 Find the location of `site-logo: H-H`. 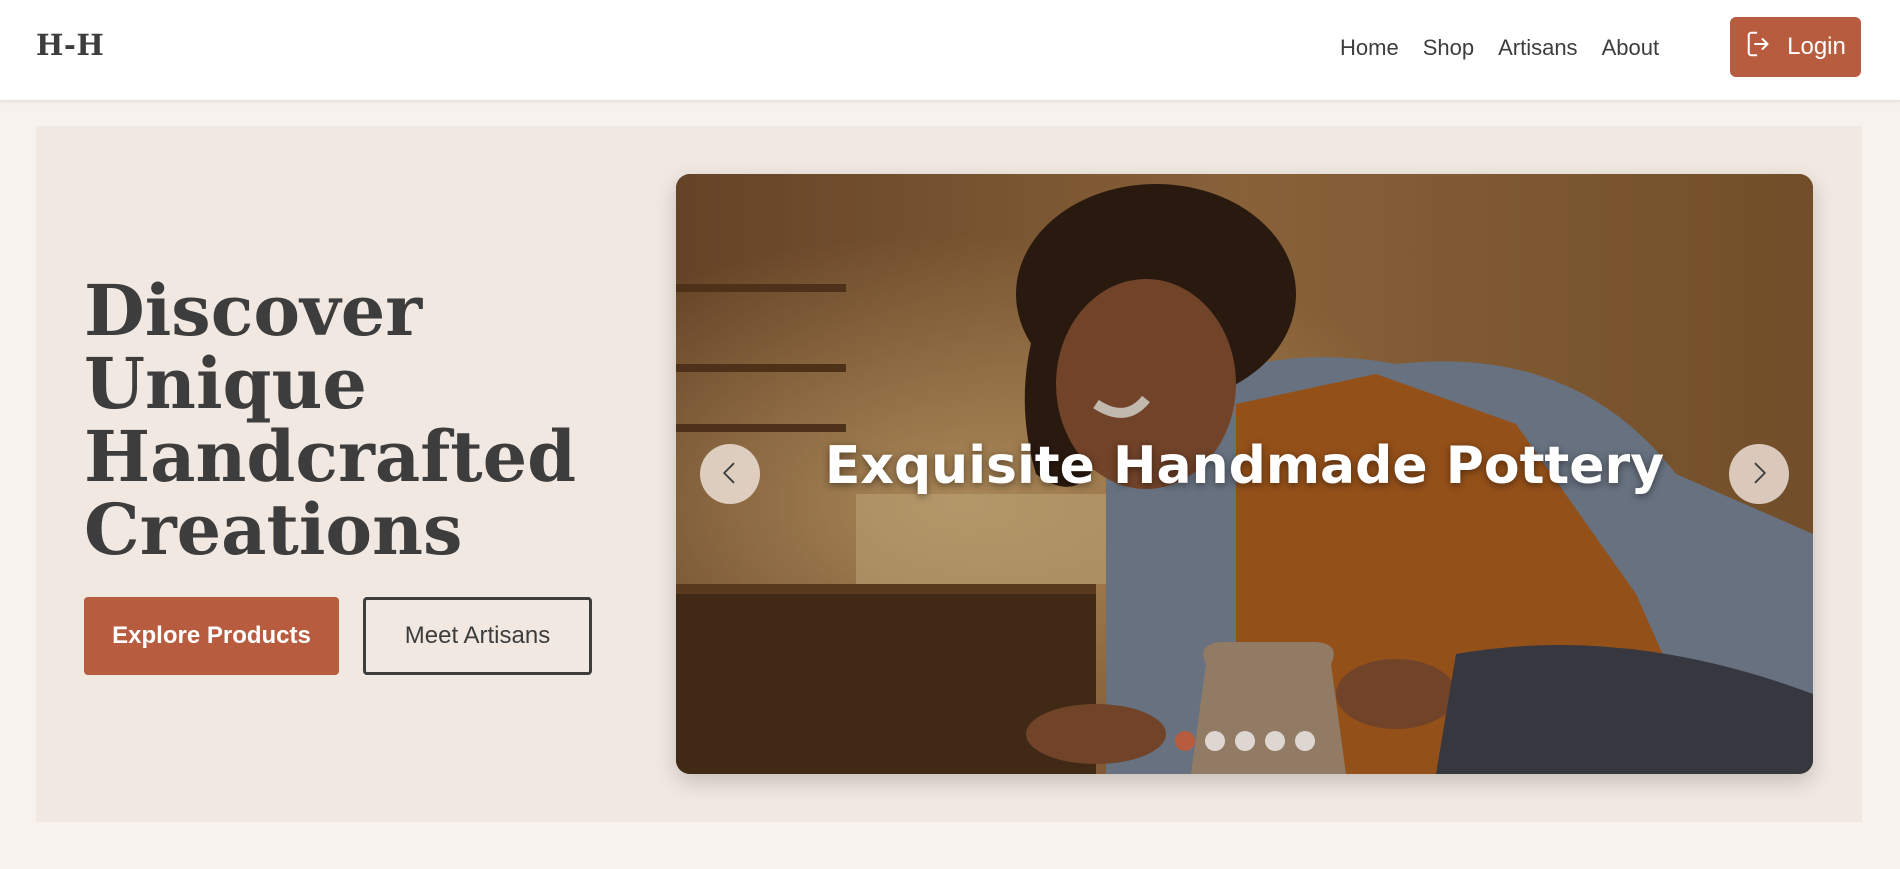

site-logo: H-H is located at coordinates (70, 45).